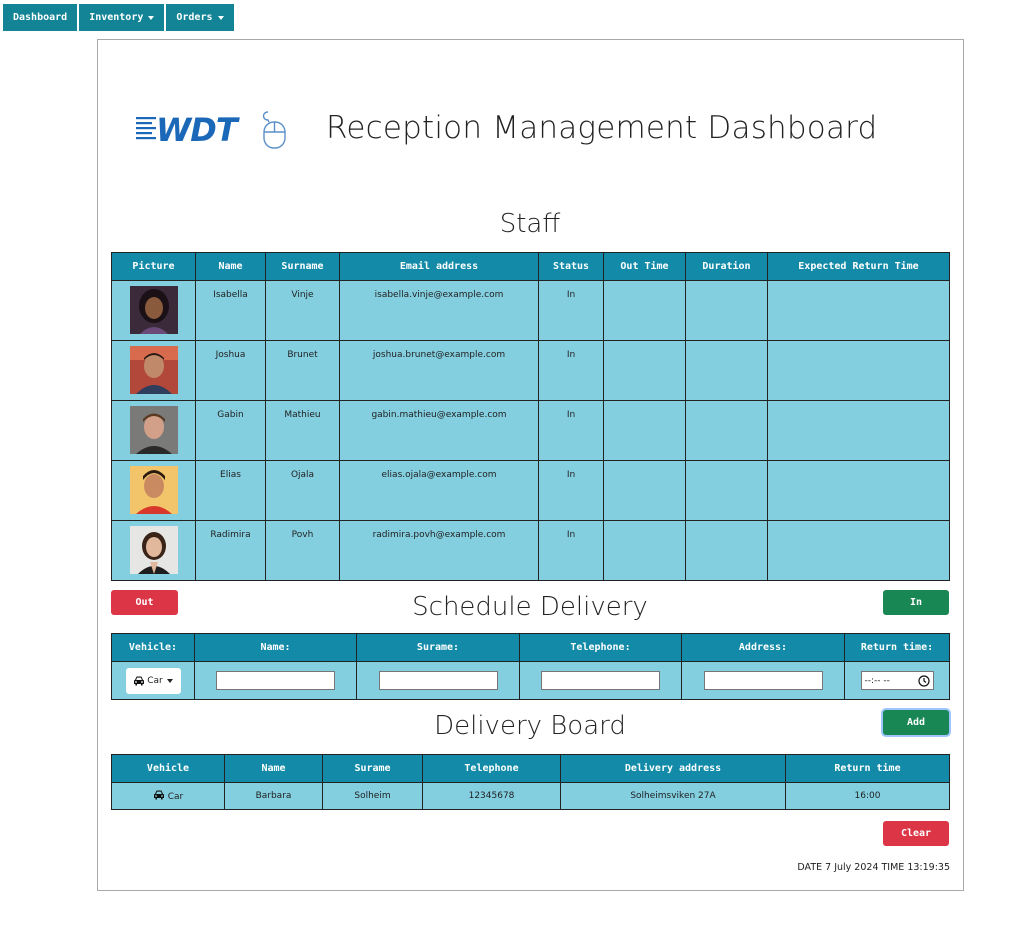  What do you see at coordinates (530, 607) in the screenshot?
I see `schedule-section-title: Schedule Delivery` at bounding box center [530, 607].